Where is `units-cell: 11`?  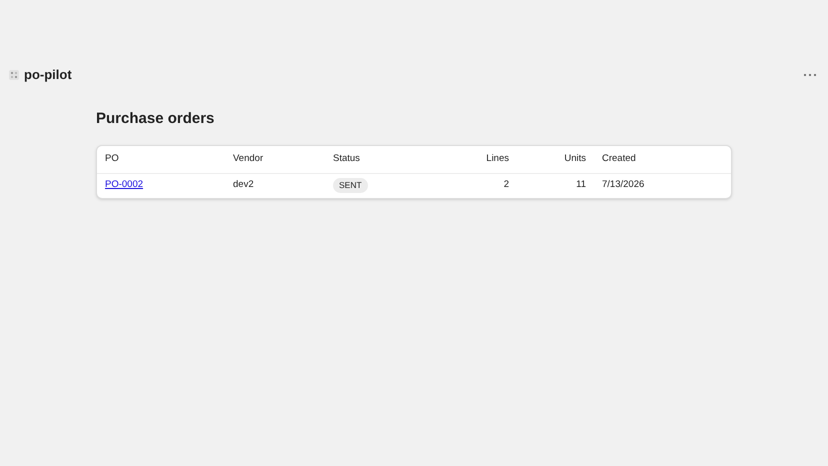 units-cell: 11 is located at coordinates (581, 184).